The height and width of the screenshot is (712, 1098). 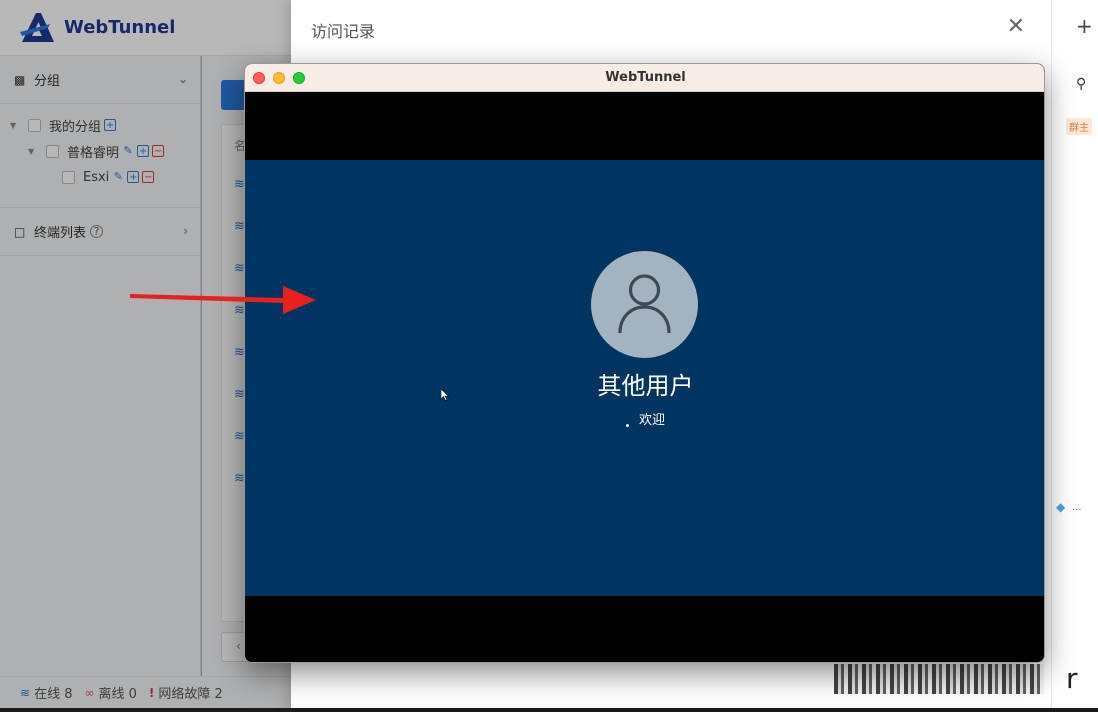 What do you see at coordinates (1081, 84) in the screenshot?
I see `search-icon: ⚲` at bounding box center [1081, 84].